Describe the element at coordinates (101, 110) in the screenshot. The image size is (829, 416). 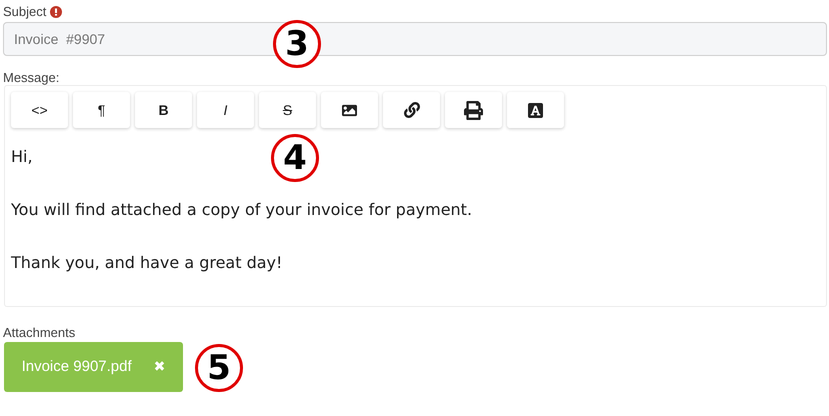
I see `toolbar-button: ¶` at that location.